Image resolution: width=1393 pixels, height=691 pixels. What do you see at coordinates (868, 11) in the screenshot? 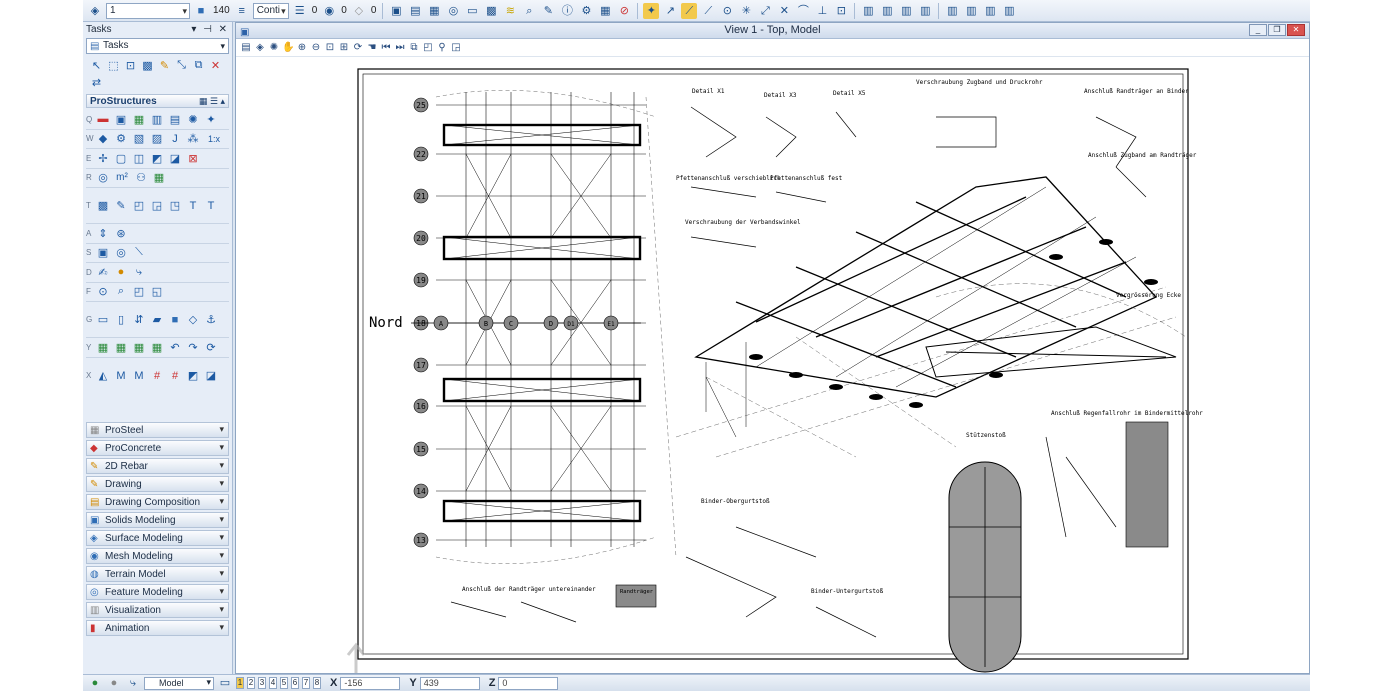
I see `view-1-icon: ▥` at bounding box center [868, 11].